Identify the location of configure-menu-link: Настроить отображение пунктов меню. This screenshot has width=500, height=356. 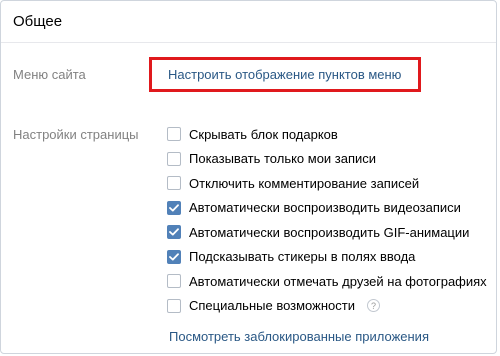
(284, 74).